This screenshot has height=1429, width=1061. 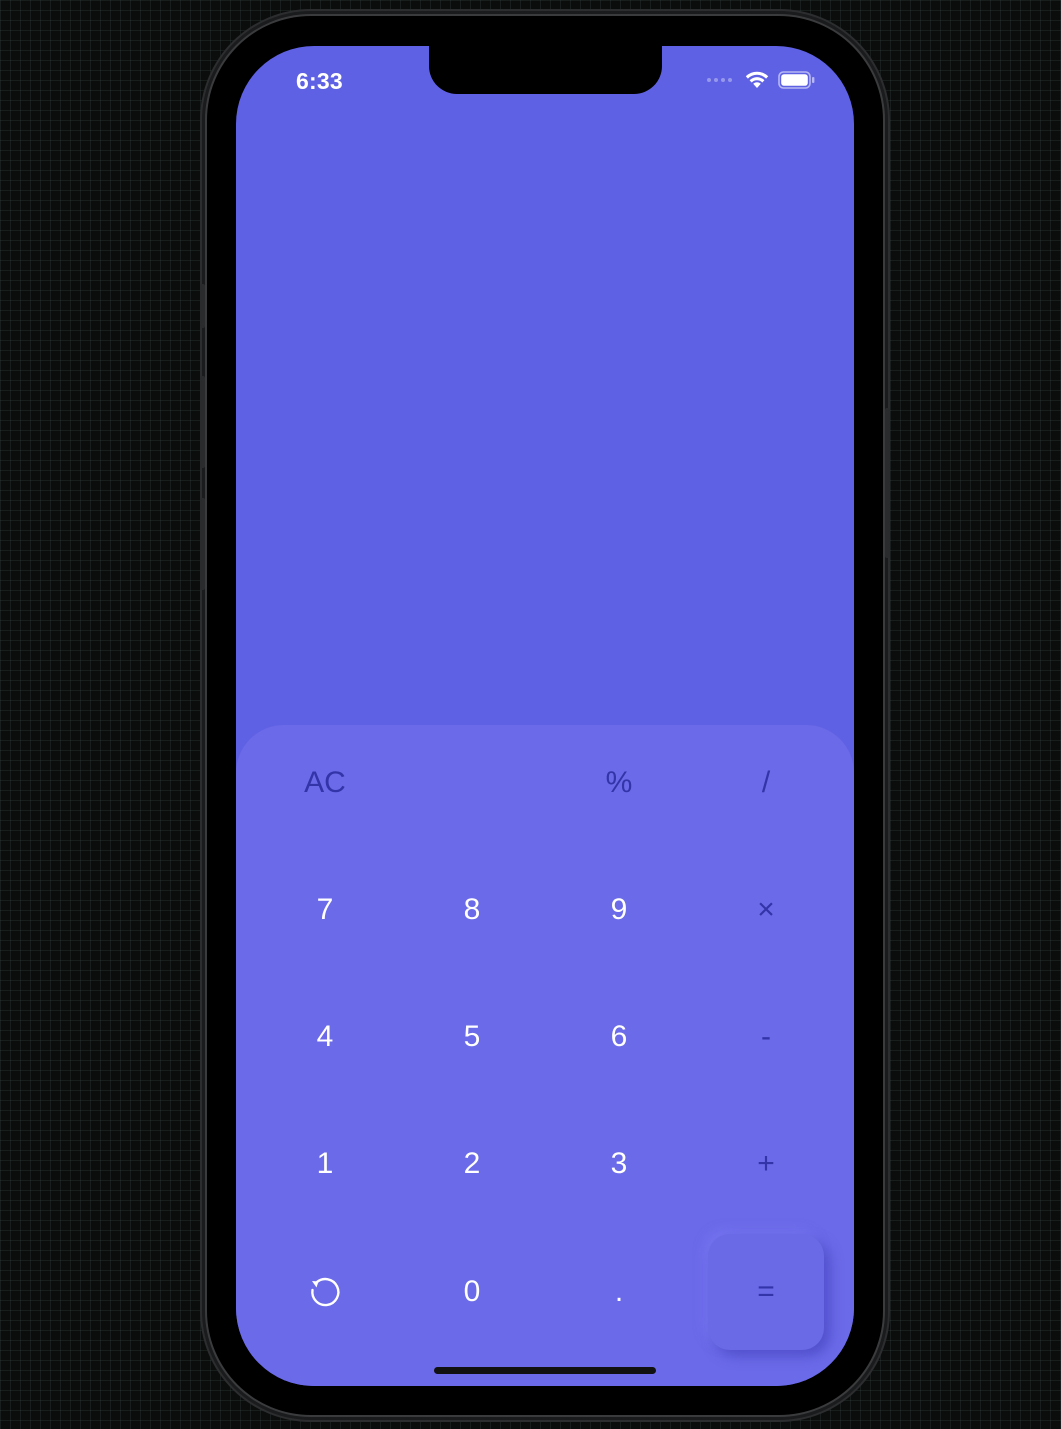 I want to click on status-icons, so click(x=761, y=80).